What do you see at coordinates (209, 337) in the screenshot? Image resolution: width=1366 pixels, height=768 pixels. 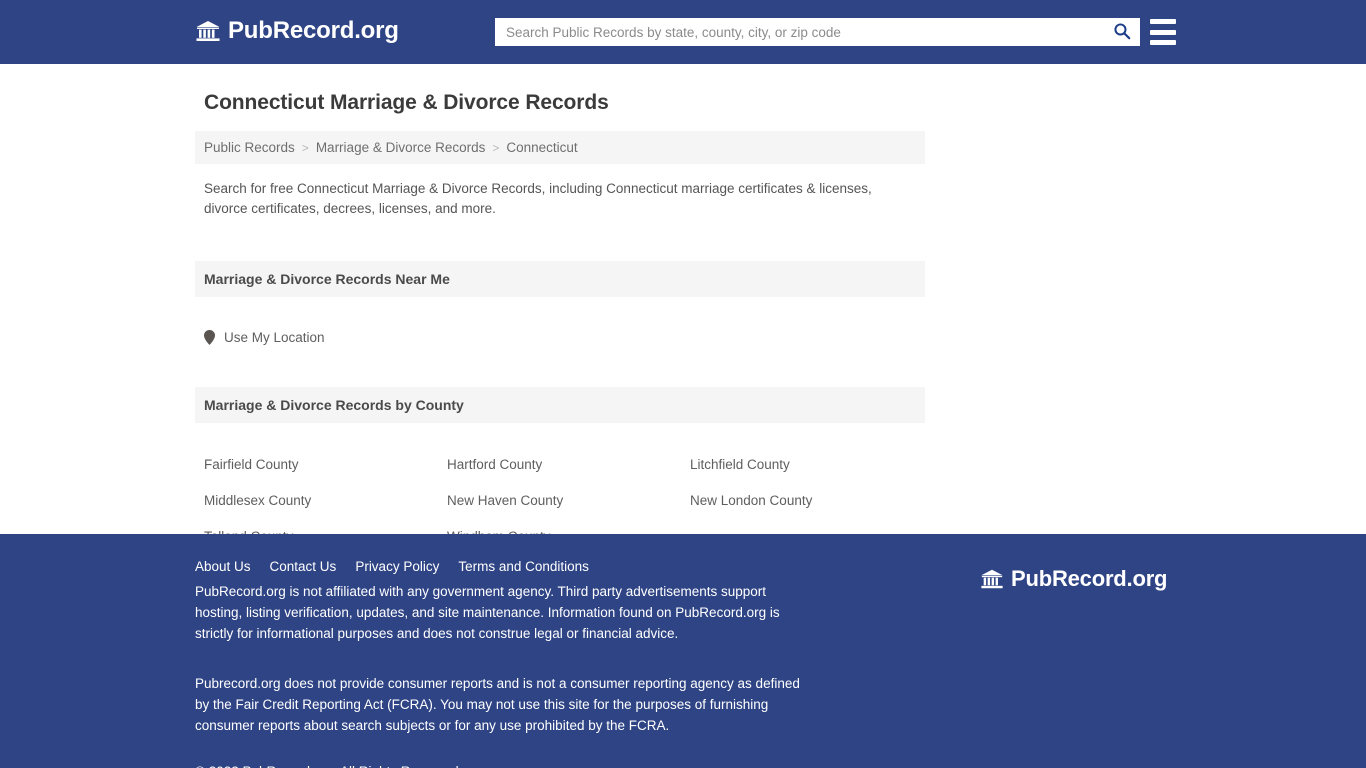 I see `location-pin-icon` at bounding box center [209, 337].